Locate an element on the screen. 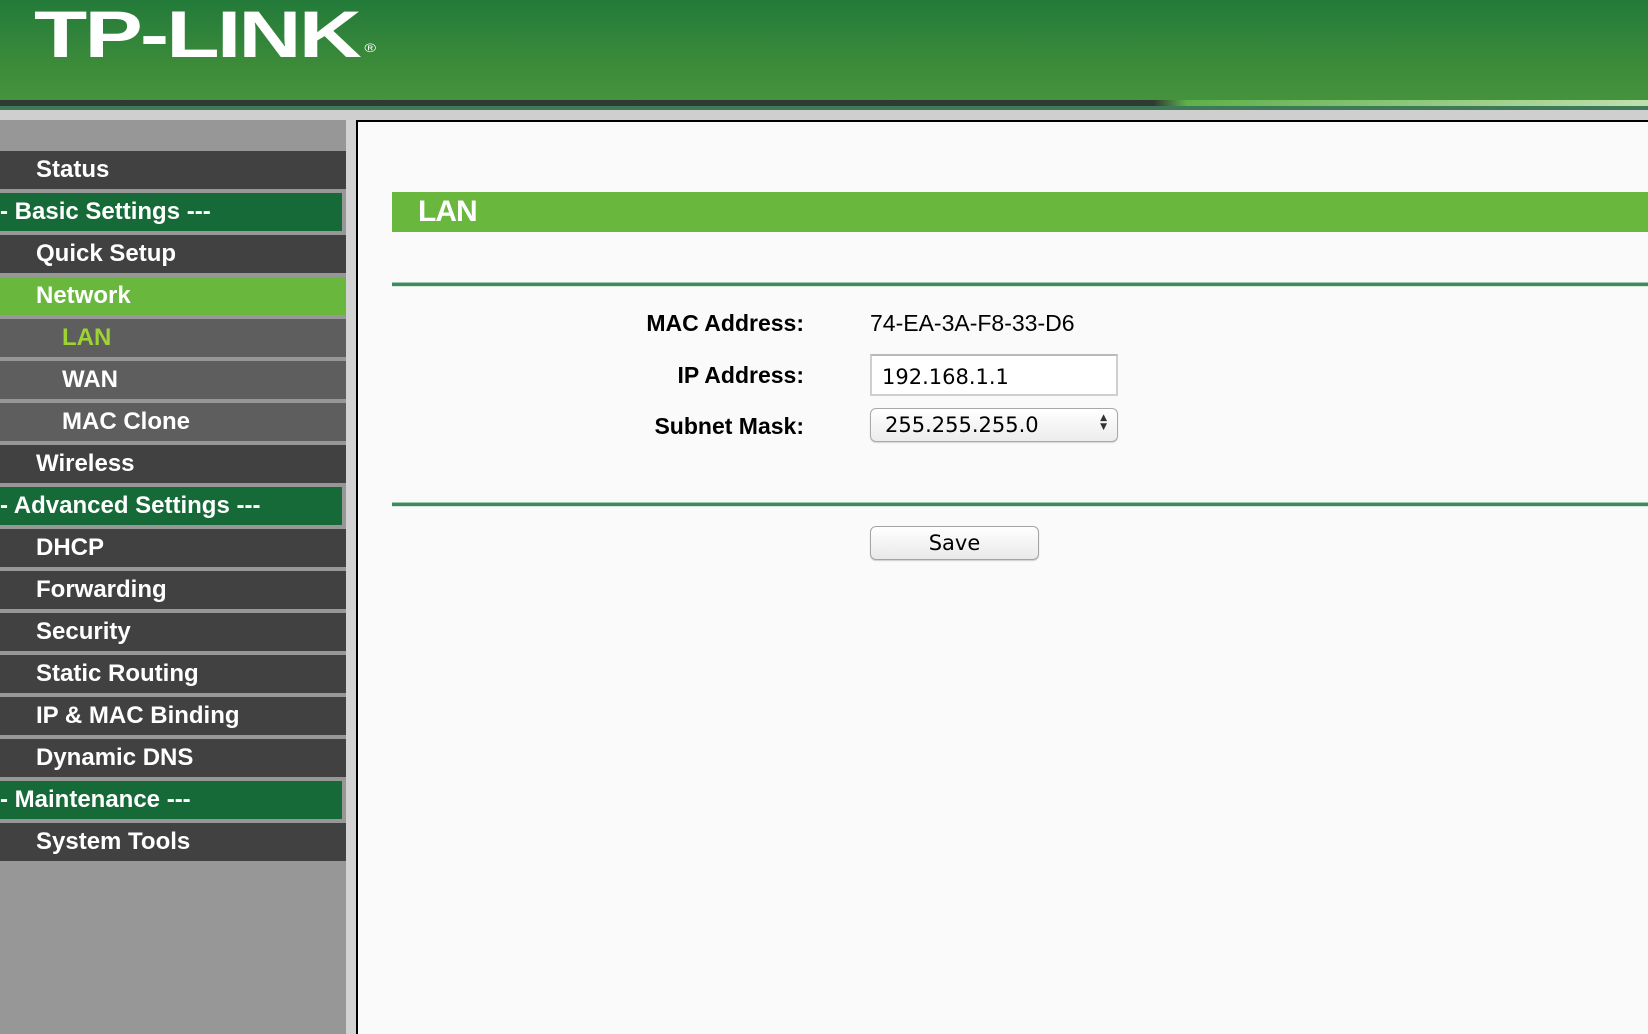  subnet-mask-label: Subnet Mask: is located at coordinates (729, 426).